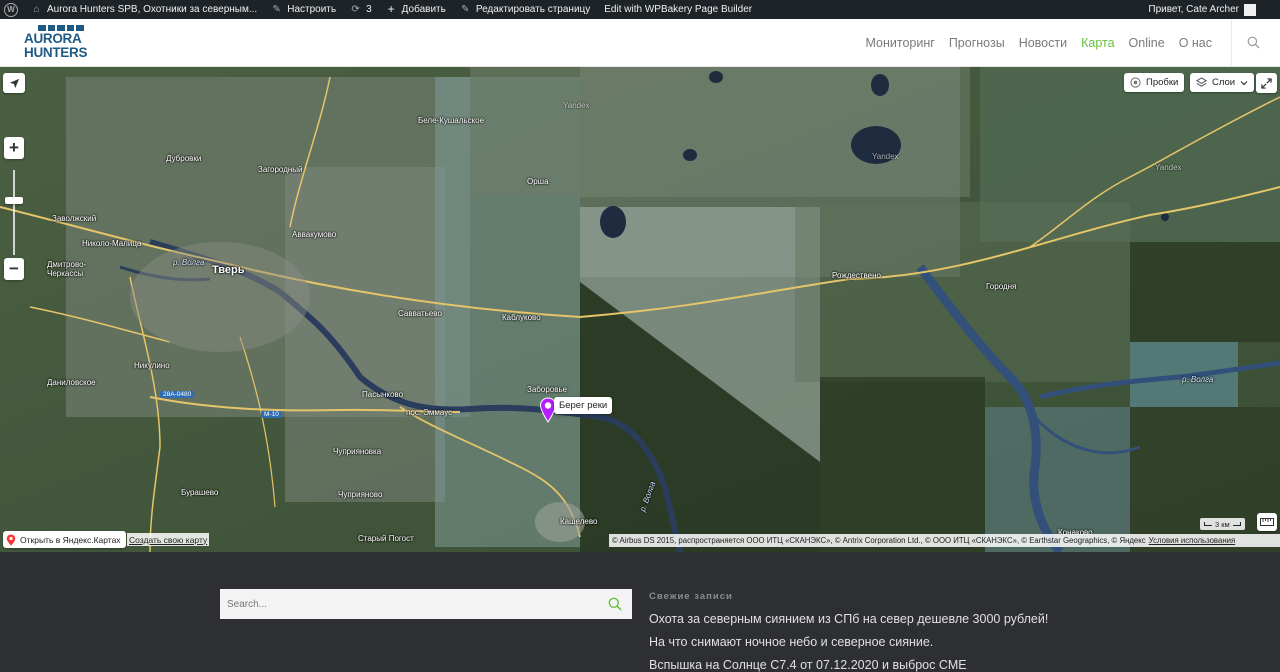 The height and width of the screenshot is (672, 1280). What do you see at coordinates (357, 451) in the screenshot?
I see `map-label-chuprianovka: Чуприяновка` at bounding box center [357, 451].